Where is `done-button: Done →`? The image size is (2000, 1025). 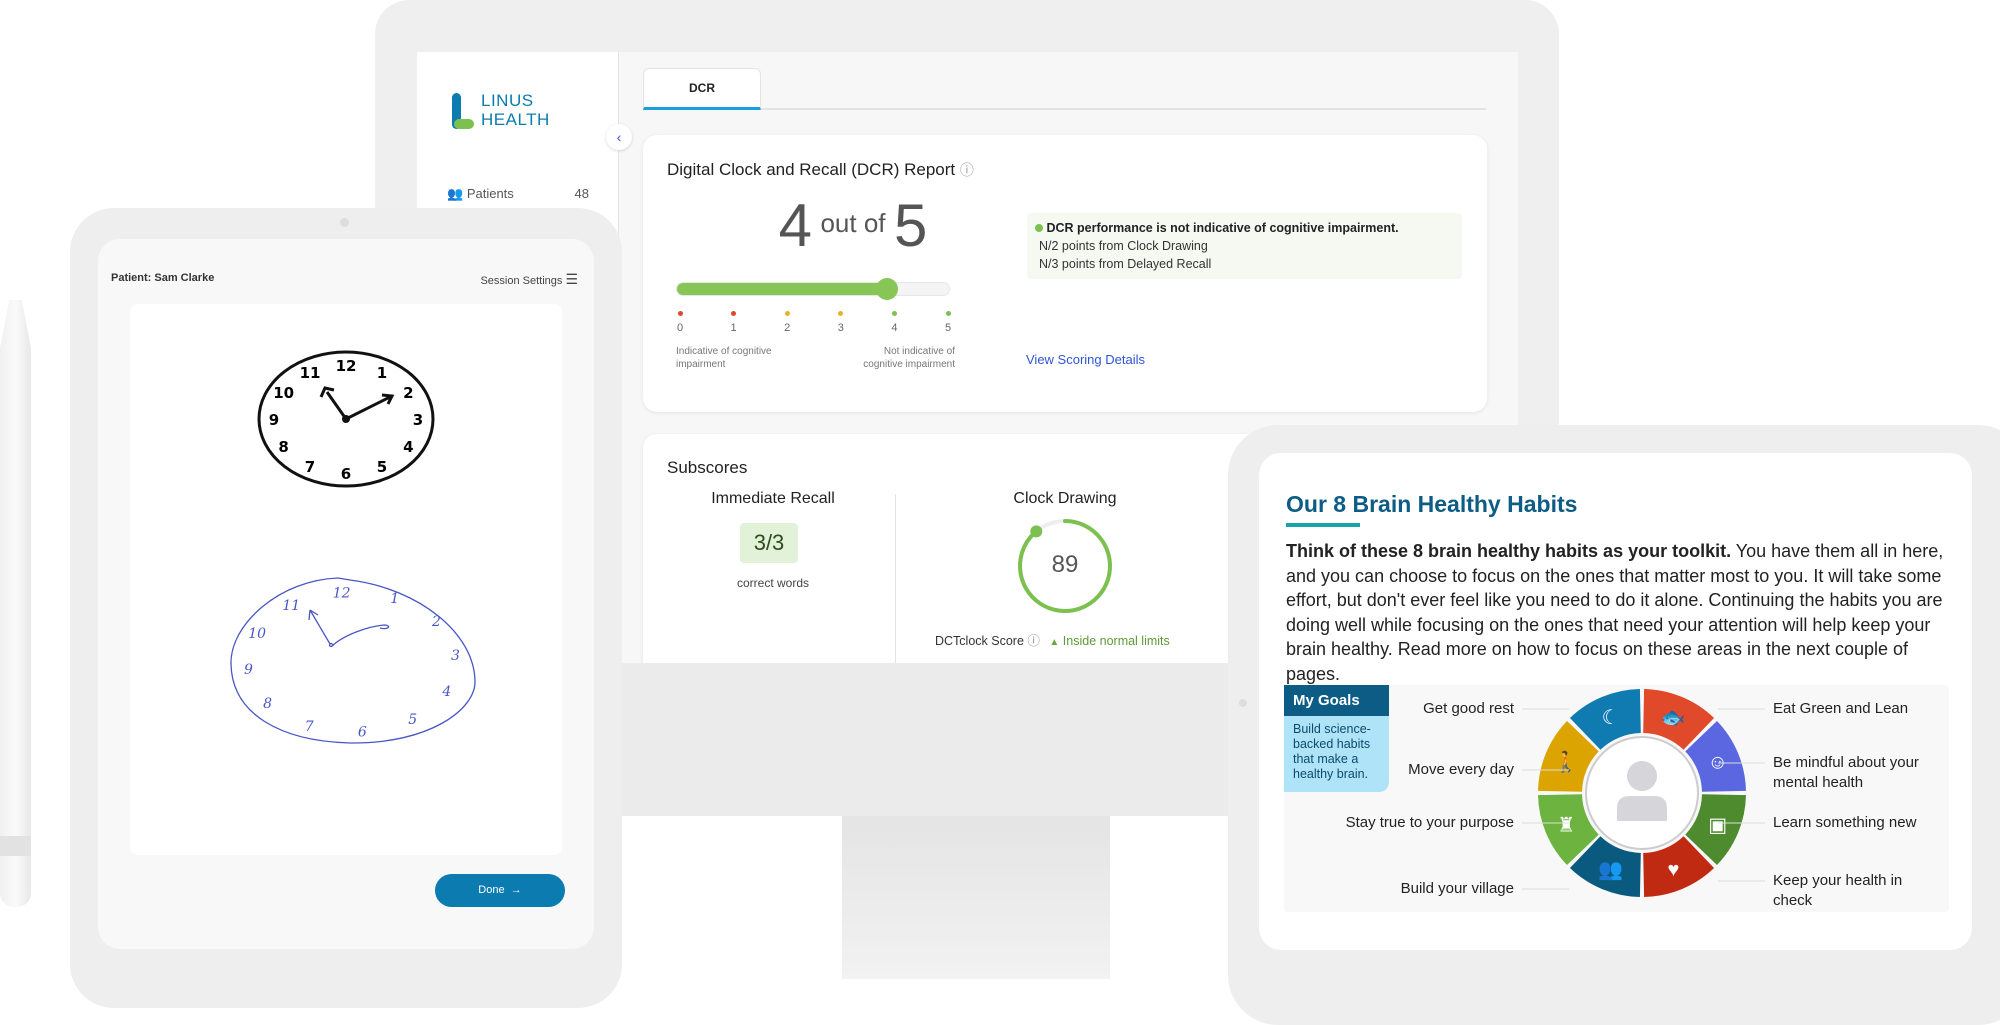 done-button: Done → is located at coordinates (500, 890).